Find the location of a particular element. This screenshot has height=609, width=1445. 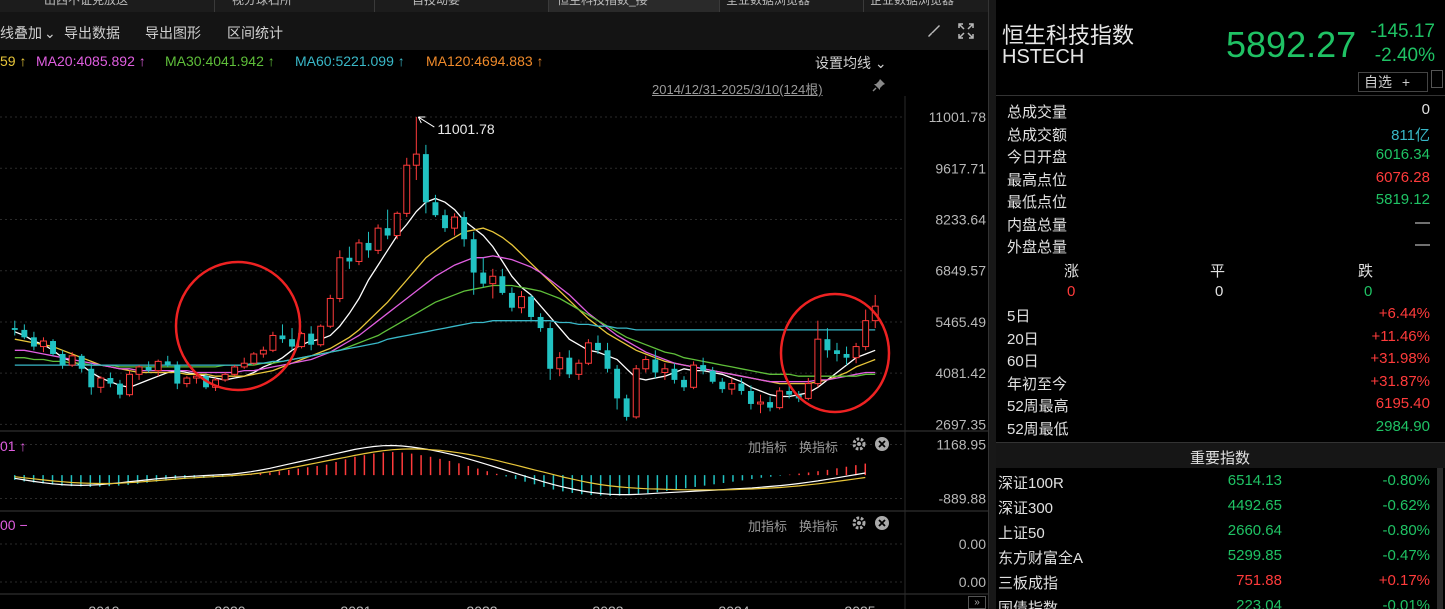

tab-5: 企业数据浏览器 is located at coordinates (929, 6).